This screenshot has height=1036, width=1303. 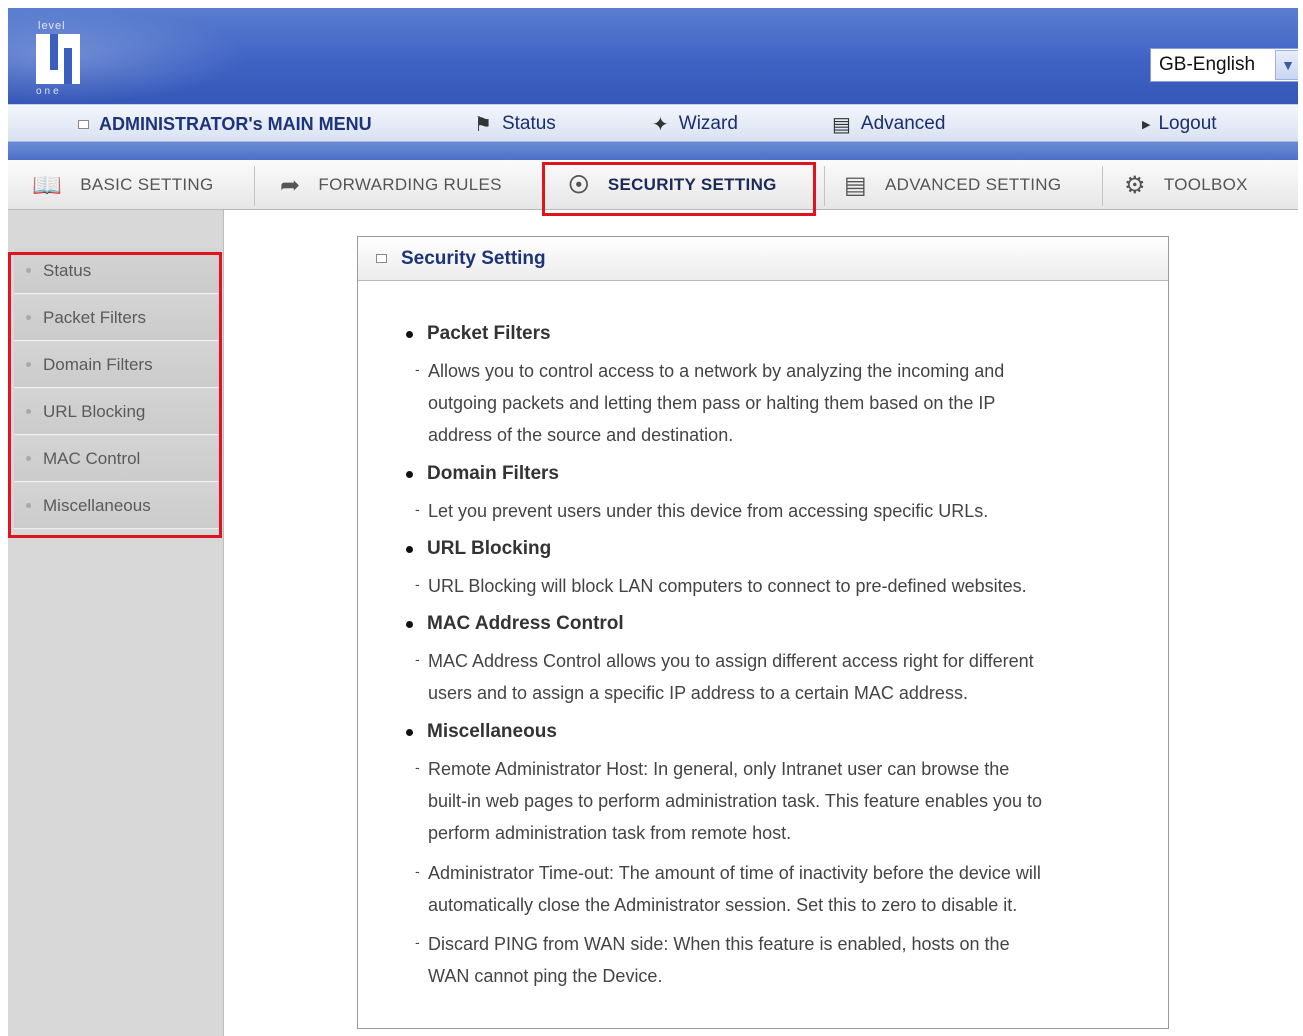 I want to click on menu-wizard-link: ✦ Wizard, so click(x=695, y=124).